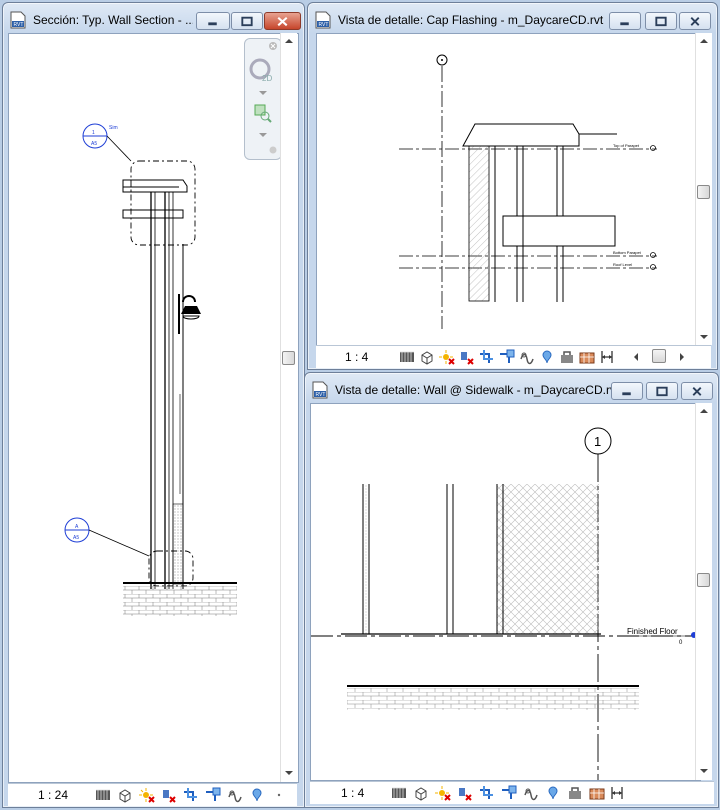 The image size is (720, 810). I want to click on level-label-top: Top of Parapet, so click(626, 145).